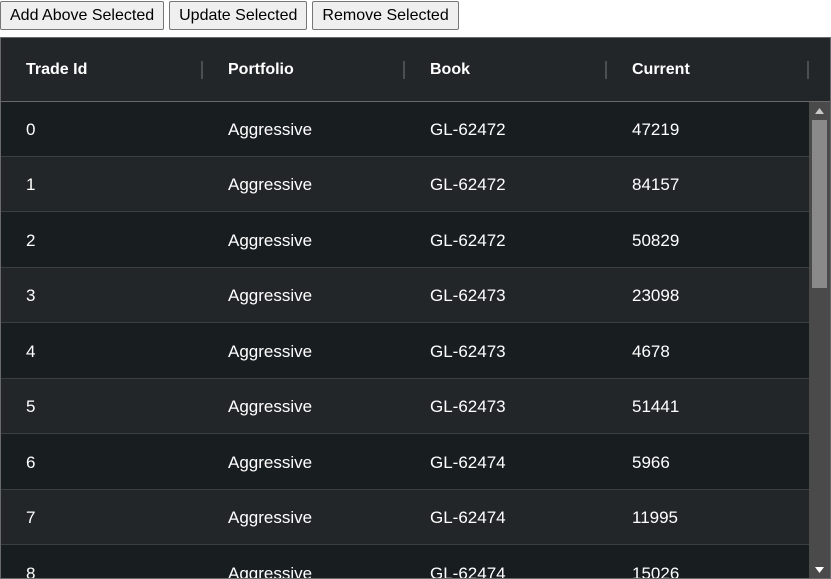  I want to click on cell-current: 51441, so click(656, 406).